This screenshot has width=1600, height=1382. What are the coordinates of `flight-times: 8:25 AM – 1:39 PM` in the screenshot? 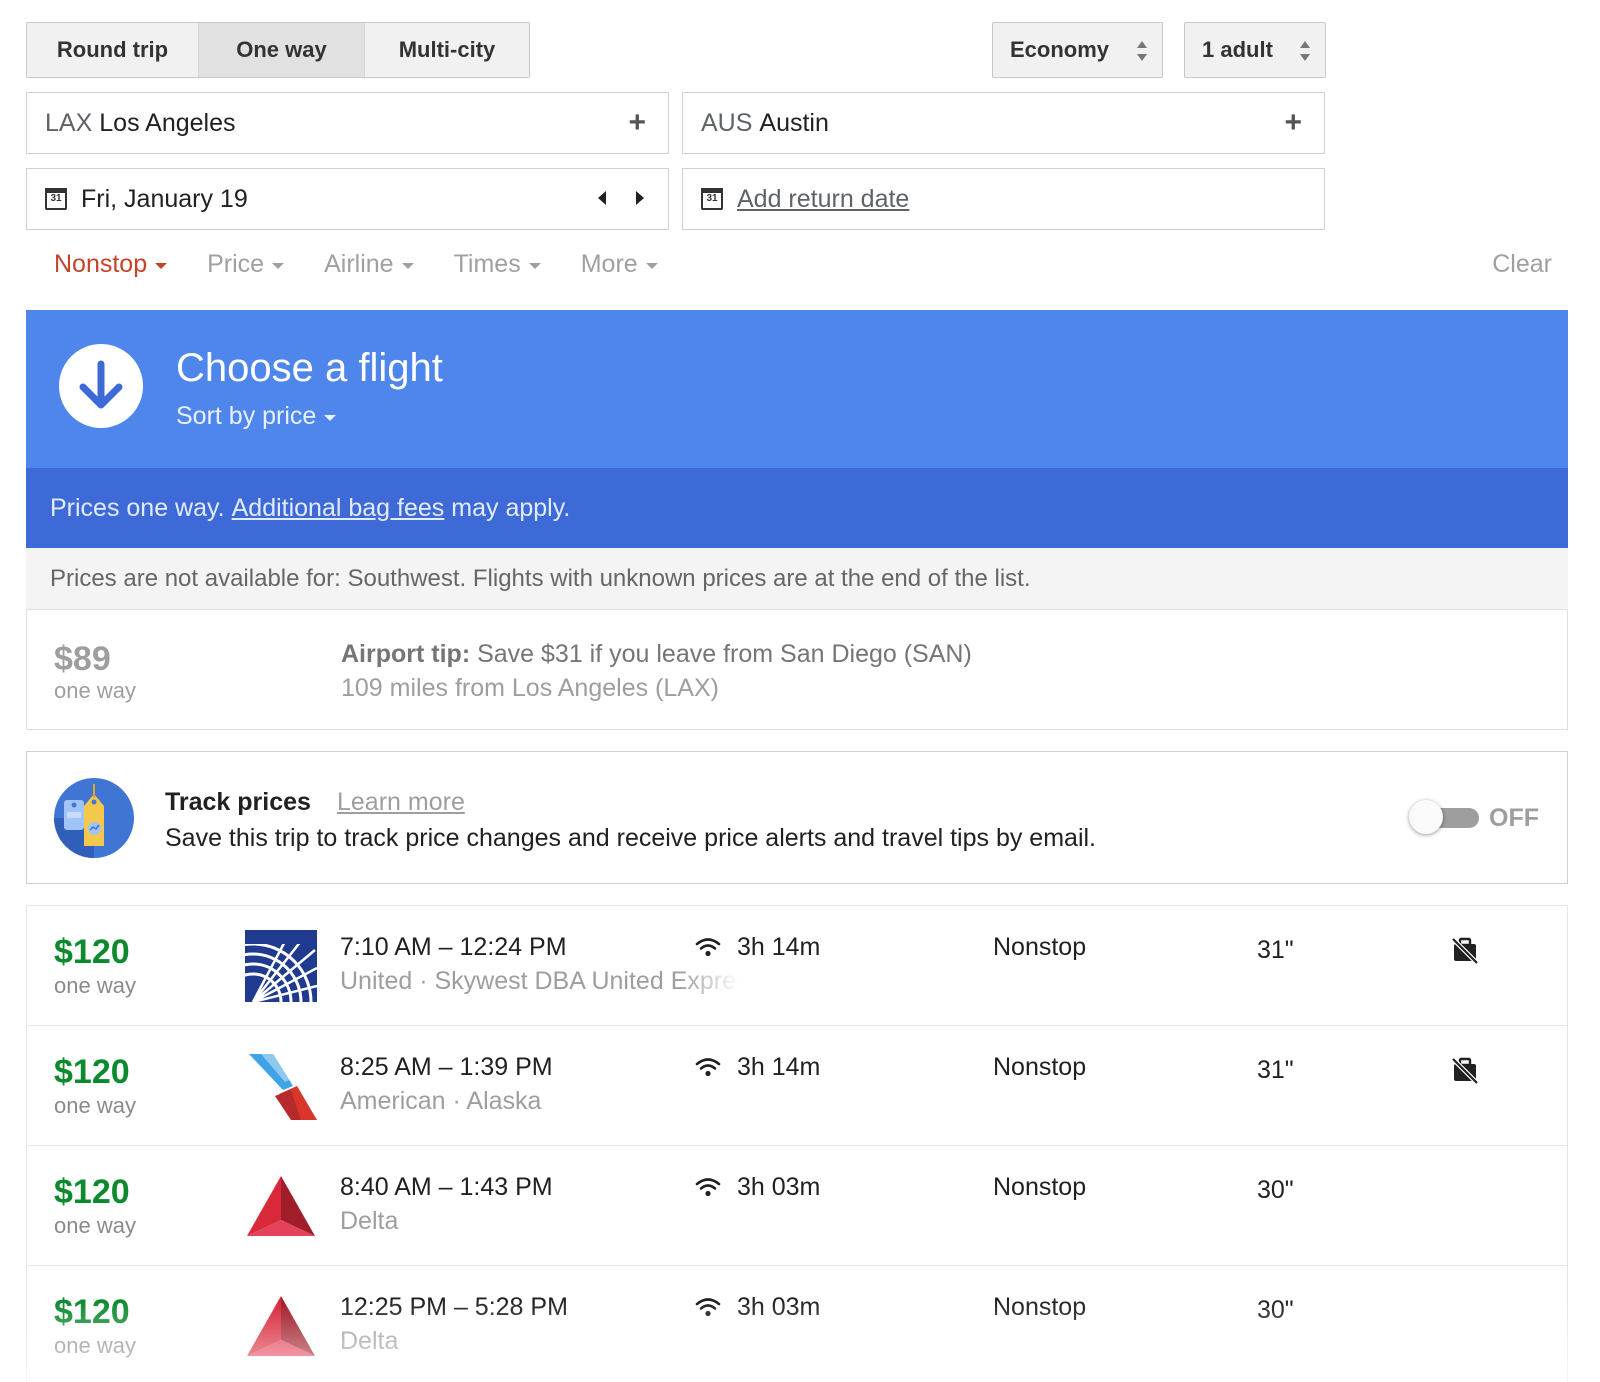 It's located at (446, 1067).